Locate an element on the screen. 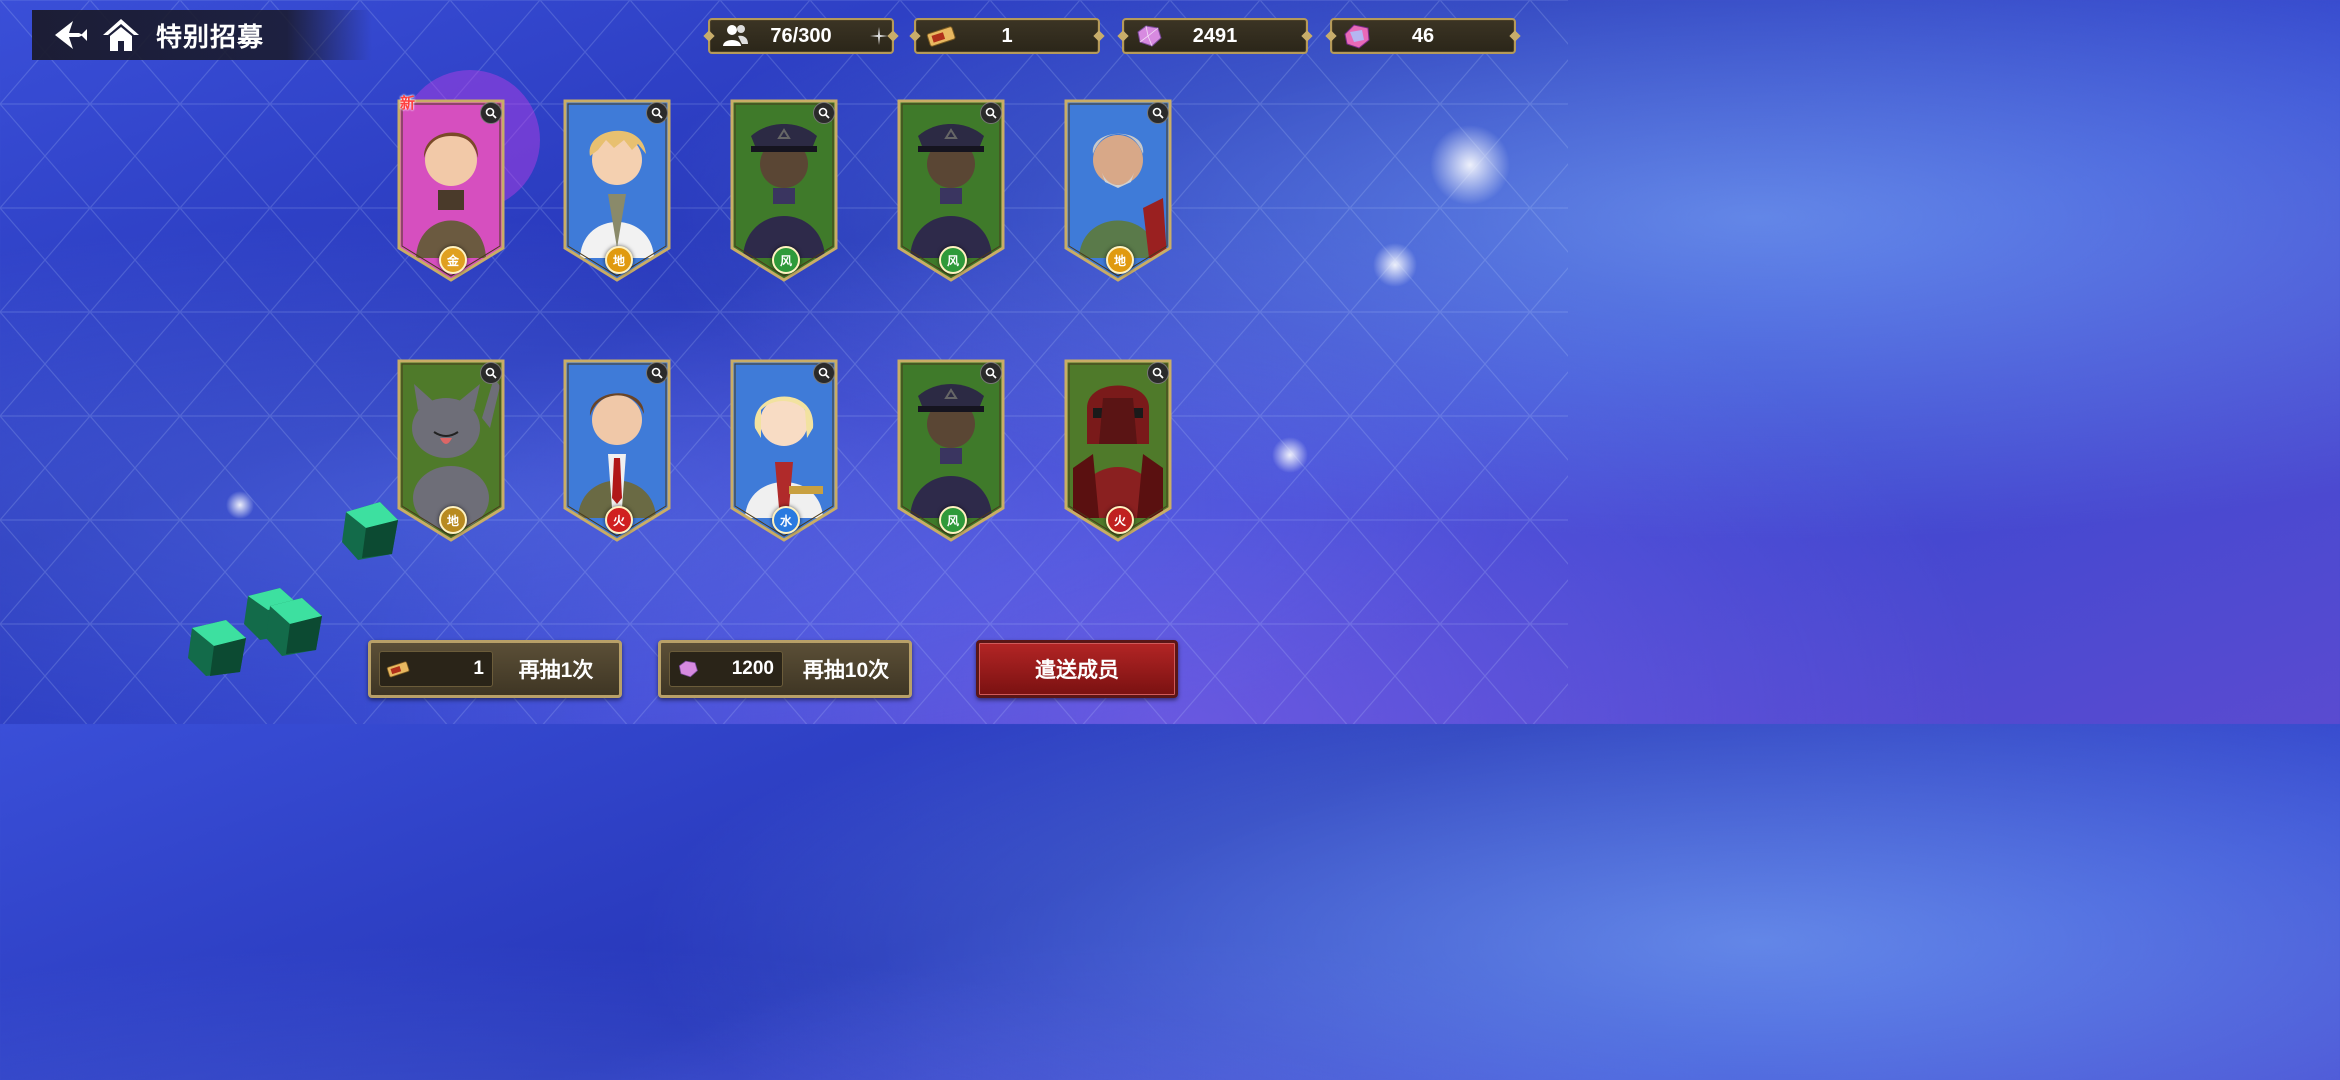  dispatch-members-button: 遣送成员 is located at coordinates (1077, 669).